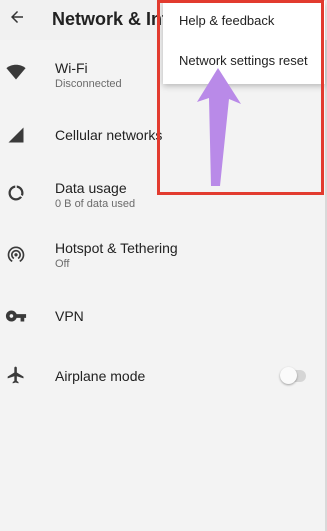  What do you see at coordinates (16, 135) in the screenshot?
I see `signal-icon` at bounding box center [16, 135].